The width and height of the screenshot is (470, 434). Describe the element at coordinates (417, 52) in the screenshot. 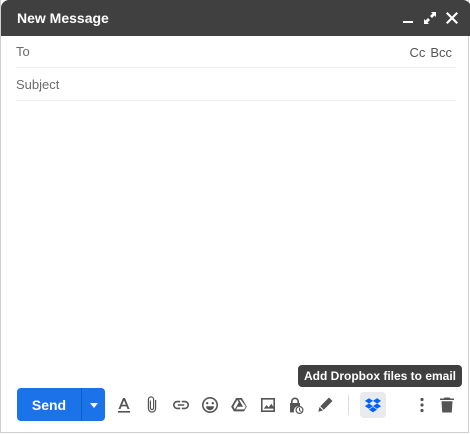

I see `cc-link: Cc` at that location.